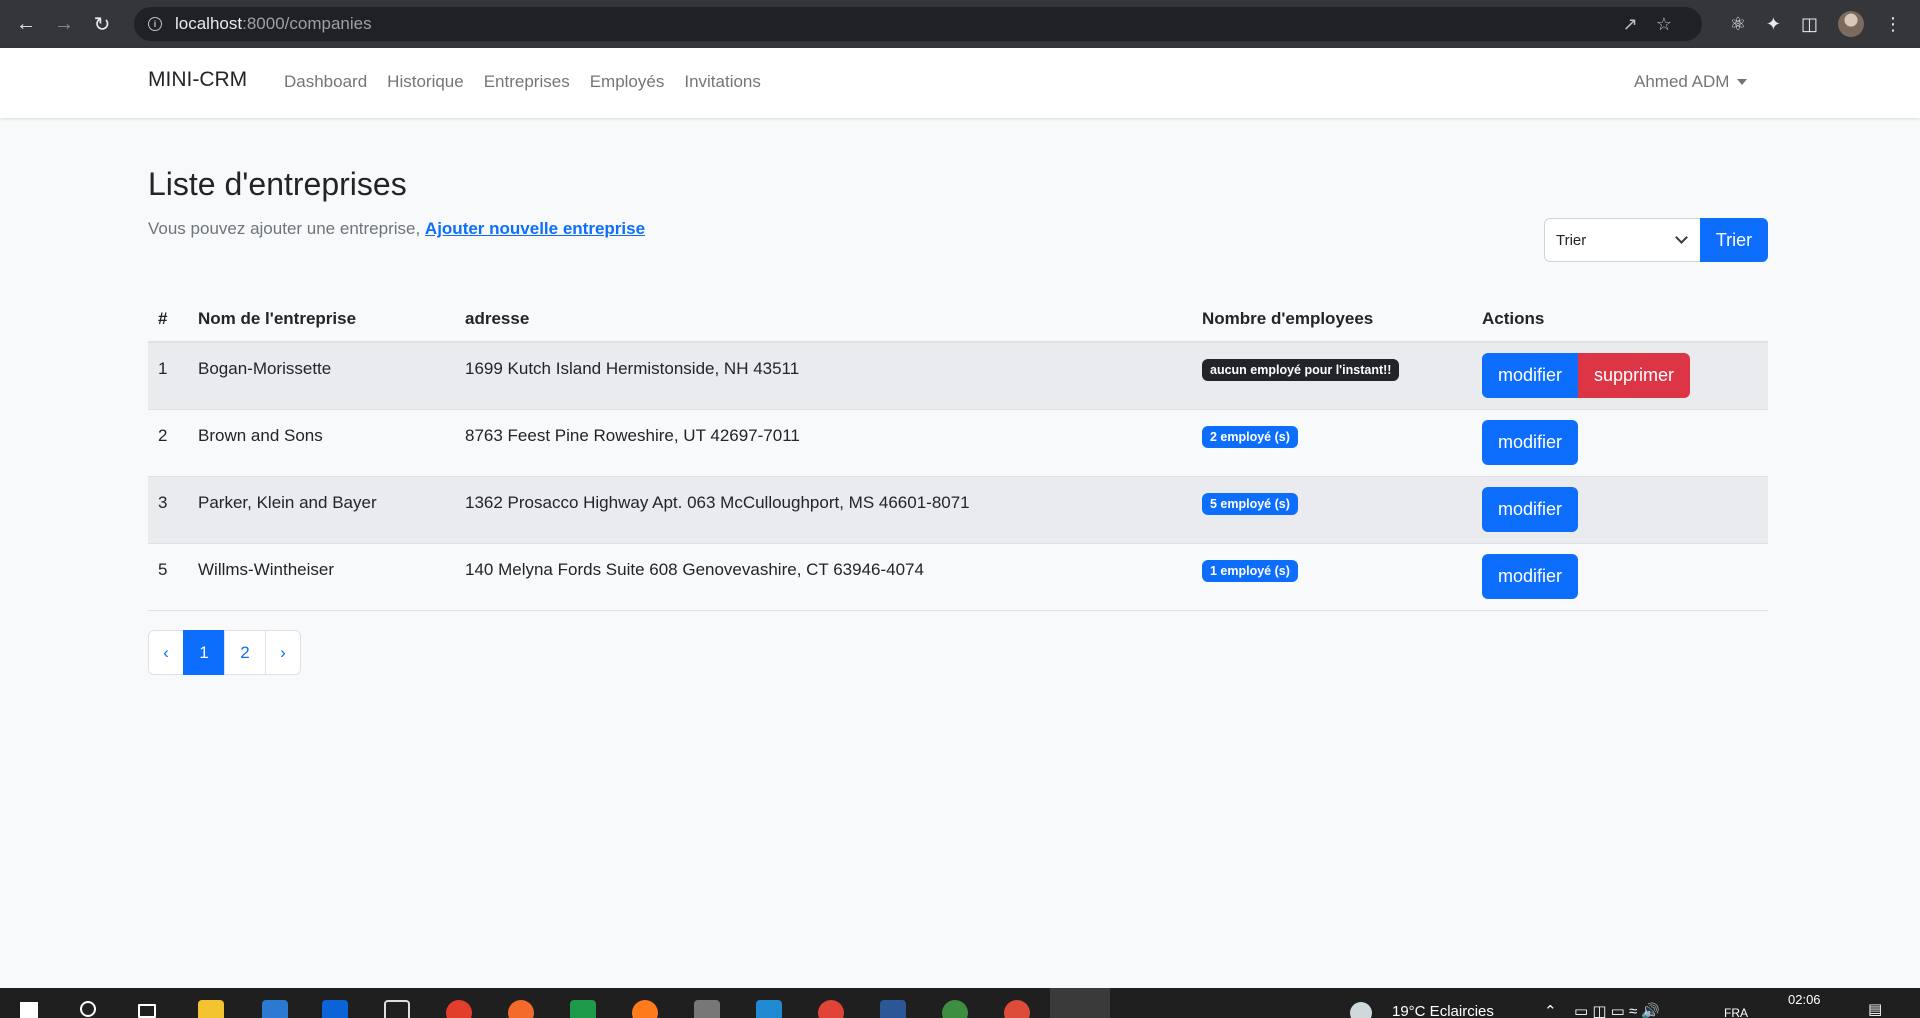  Describe the element at coordinates (321, 319) in the screenshot. I see `col-name: Nom de l'entreprise` at that location.